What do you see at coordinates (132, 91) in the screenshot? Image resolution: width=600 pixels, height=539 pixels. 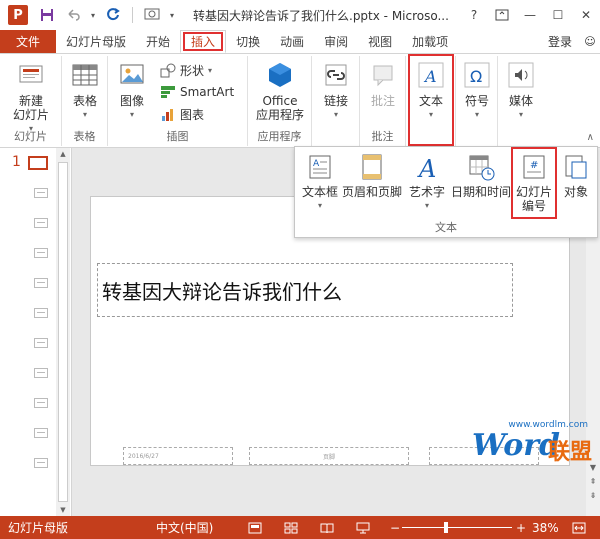 I see `image-button: 图像 ▾` at bounding box center [132, 91].